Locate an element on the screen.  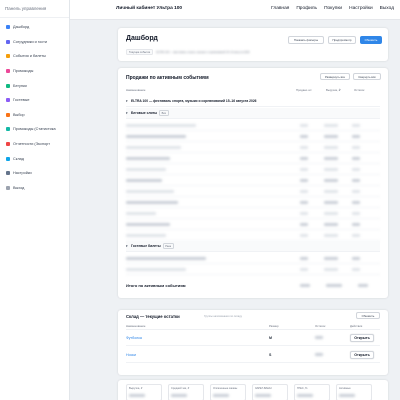
nav-profile: Профиль is located at coordinates (306, 8).